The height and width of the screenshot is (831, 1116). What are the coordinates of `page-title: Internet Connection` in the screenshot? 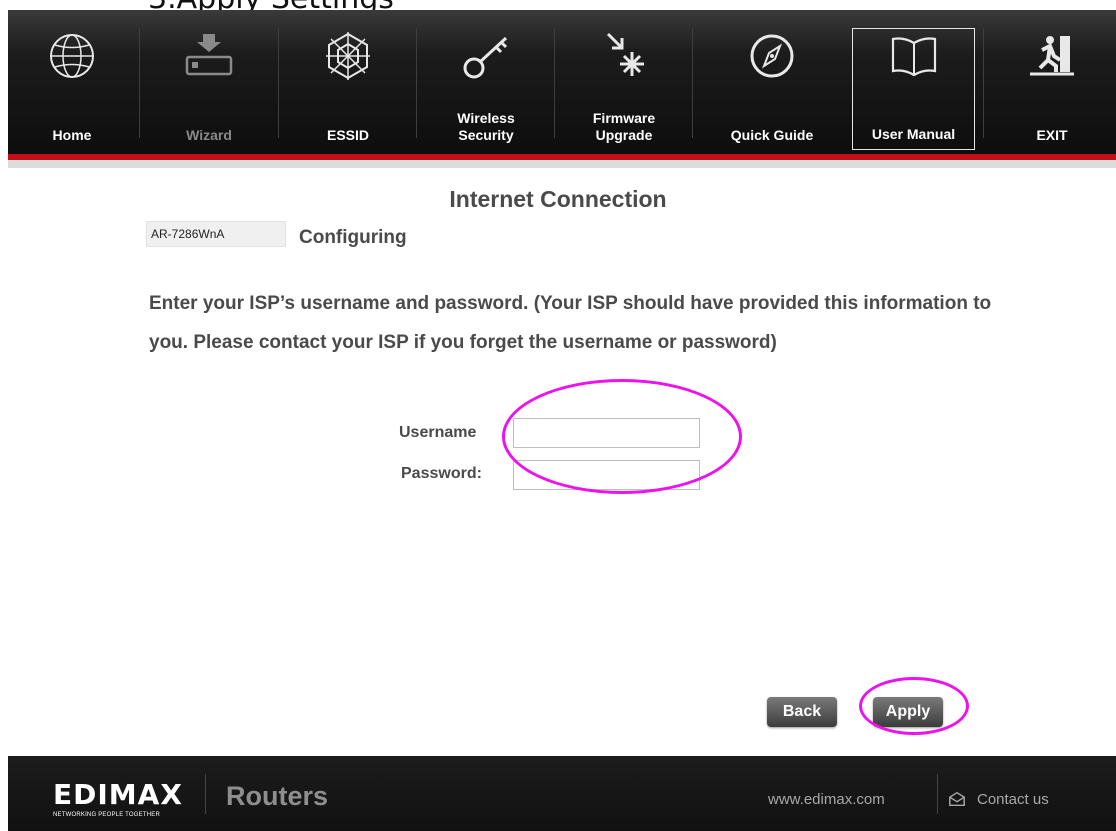 It's located at (558, 199).